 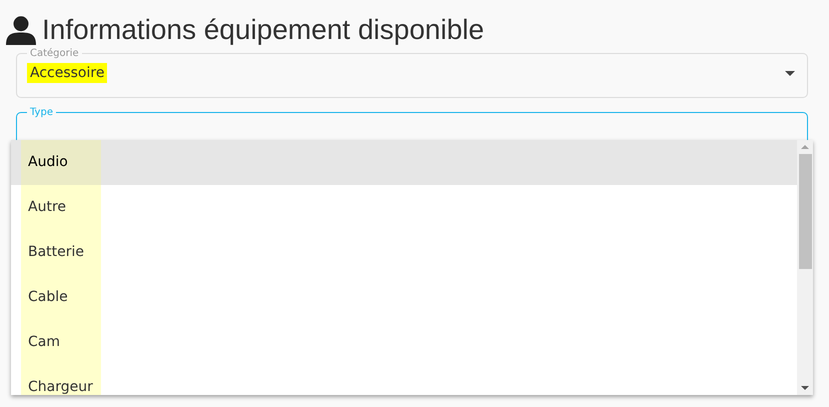 I want to click on field-label: Catégorie, so click(x=54, y=53).